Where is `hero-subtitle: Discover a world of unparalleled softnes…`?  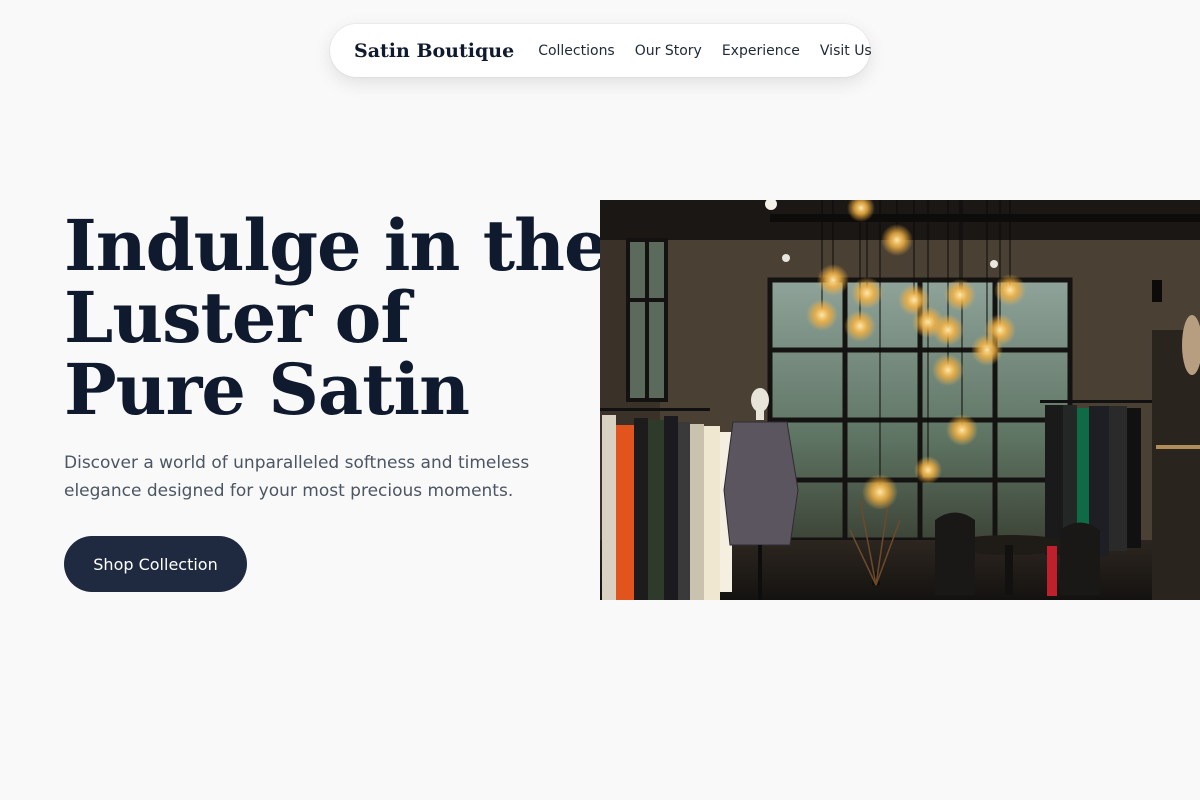
hero-subtitle: Discover a world of unparalleled softnes… is located at coordinates (314, 477).